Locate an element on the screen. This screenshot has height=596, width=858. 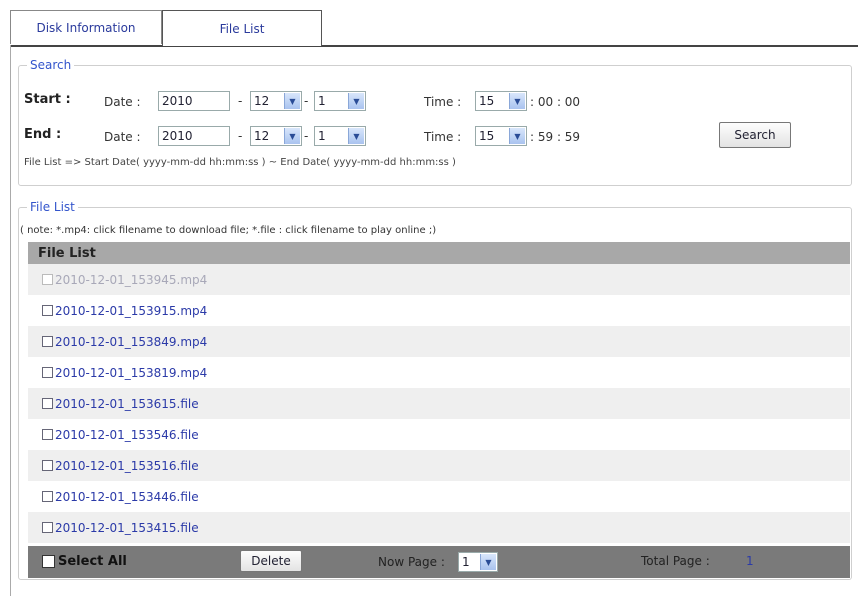
delete-button: Delete is located at coordinates (271, 561).